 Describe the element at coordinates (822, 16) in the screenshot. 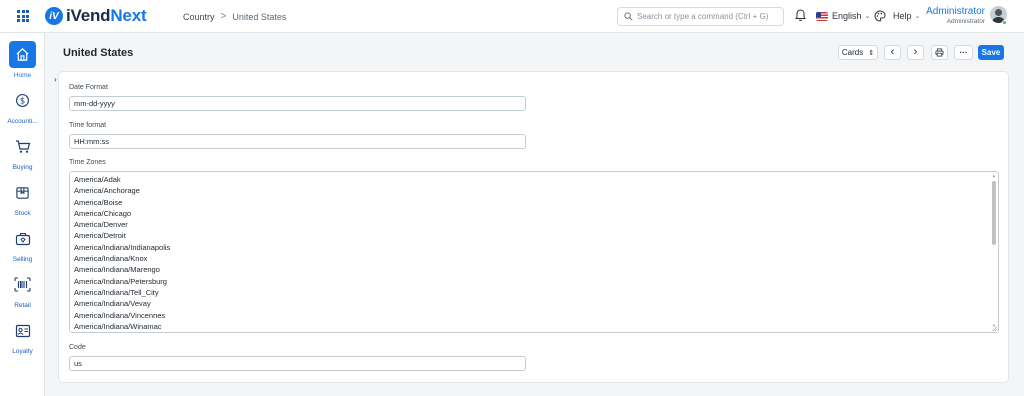

I see `us-flag-icon` at that location.